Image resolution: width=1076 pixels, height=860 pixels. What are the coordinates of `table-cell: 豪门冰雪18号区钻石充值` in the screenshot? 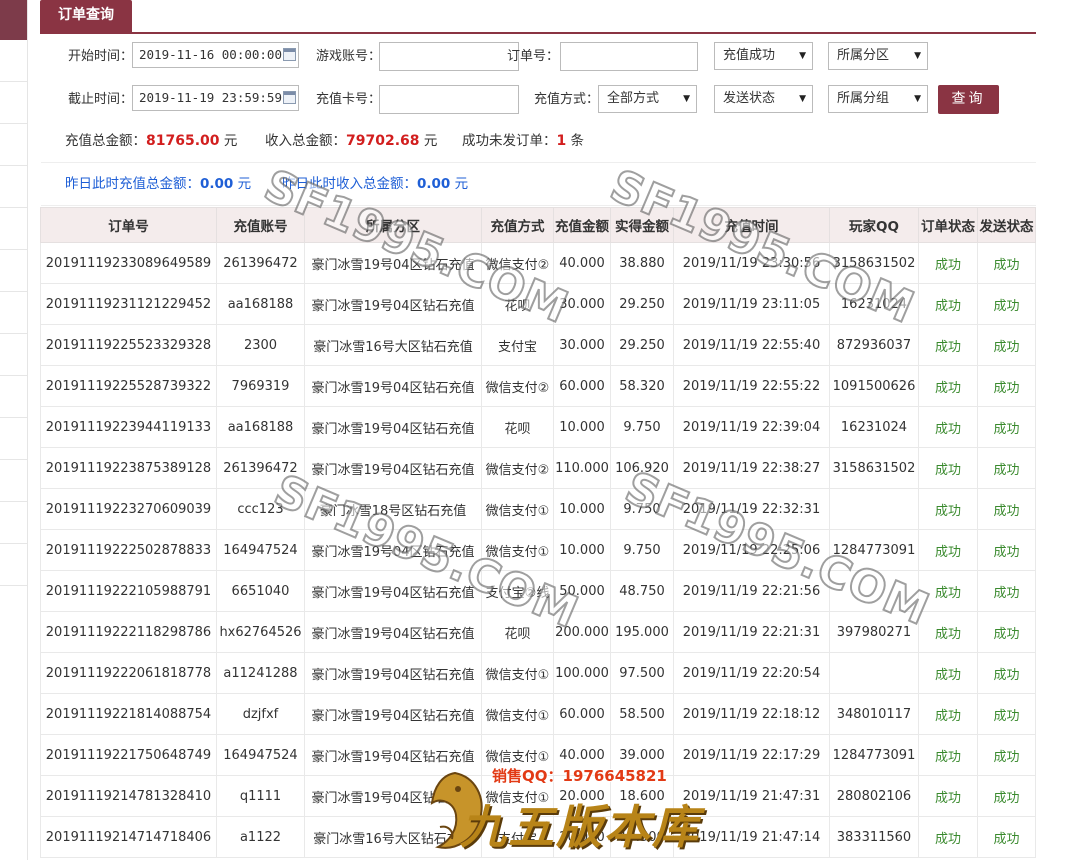 It's located at (393, 509).